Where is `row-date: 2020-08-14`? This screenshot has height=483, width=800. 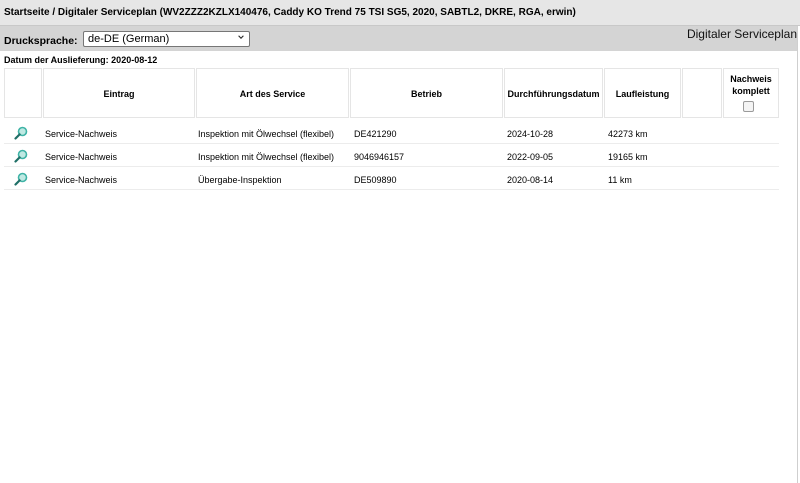 row-date: 2020-08-14 is located at coordinates (530, 180).